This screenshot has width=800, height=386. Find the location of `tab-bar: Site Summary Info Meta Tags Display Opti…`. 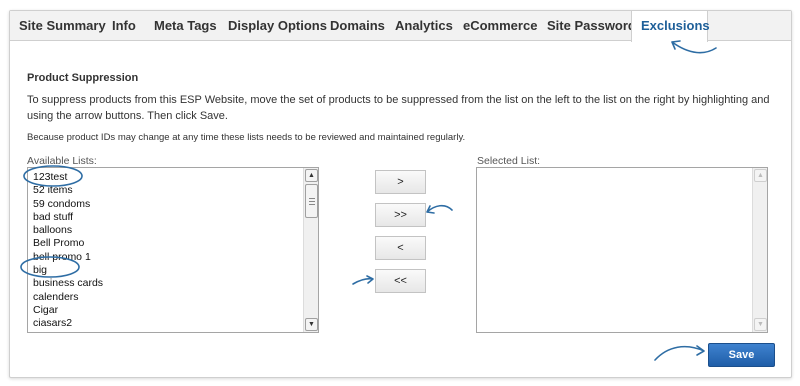

tab-bar: Site Summary Info Meta Tags Display Opti… is located at coordinates (400, 26).